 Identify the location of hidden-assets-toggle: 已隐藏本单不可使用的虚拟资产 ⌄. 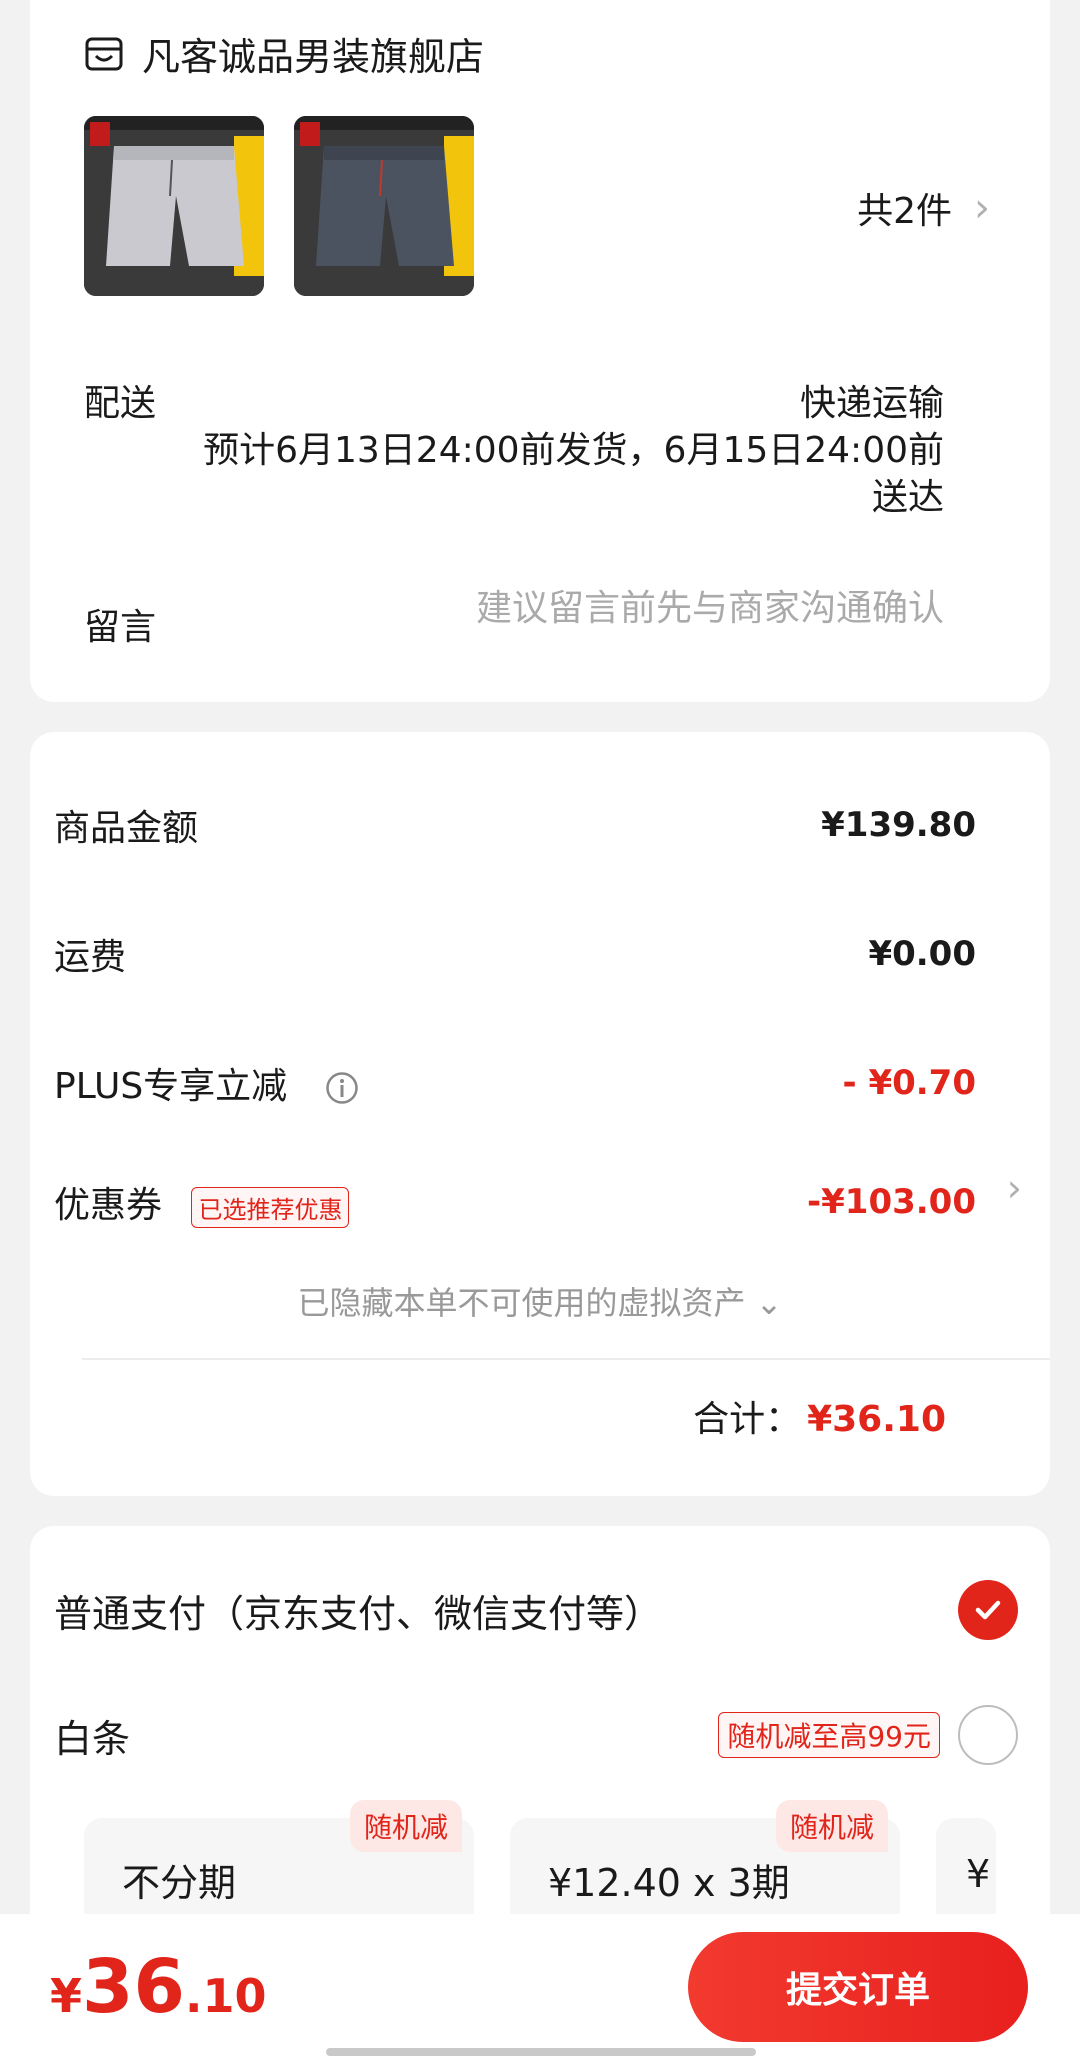
(540, 1301).